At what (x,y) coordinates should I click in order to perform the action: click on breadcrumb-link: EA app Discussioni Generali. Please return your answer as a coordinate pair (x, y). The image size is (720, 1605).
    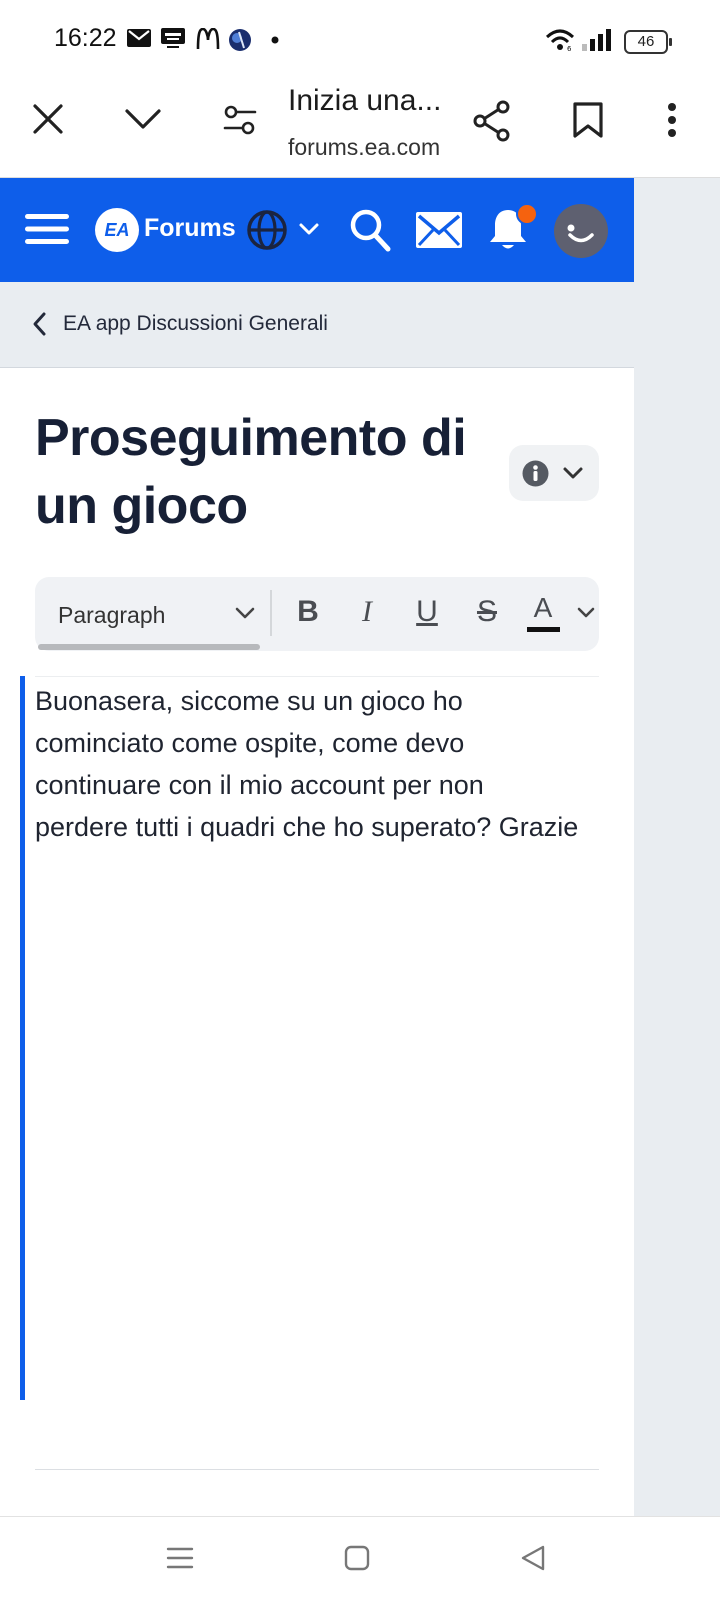
    Looking at the image, I should click on (195, 324).